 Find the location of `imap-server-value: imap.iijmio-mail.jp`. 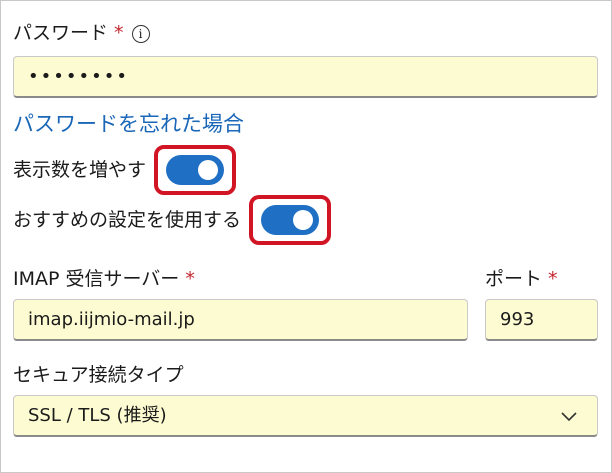

imap-server-value: imap.iijmio-mail.jp is located at coordinates (111, 319).